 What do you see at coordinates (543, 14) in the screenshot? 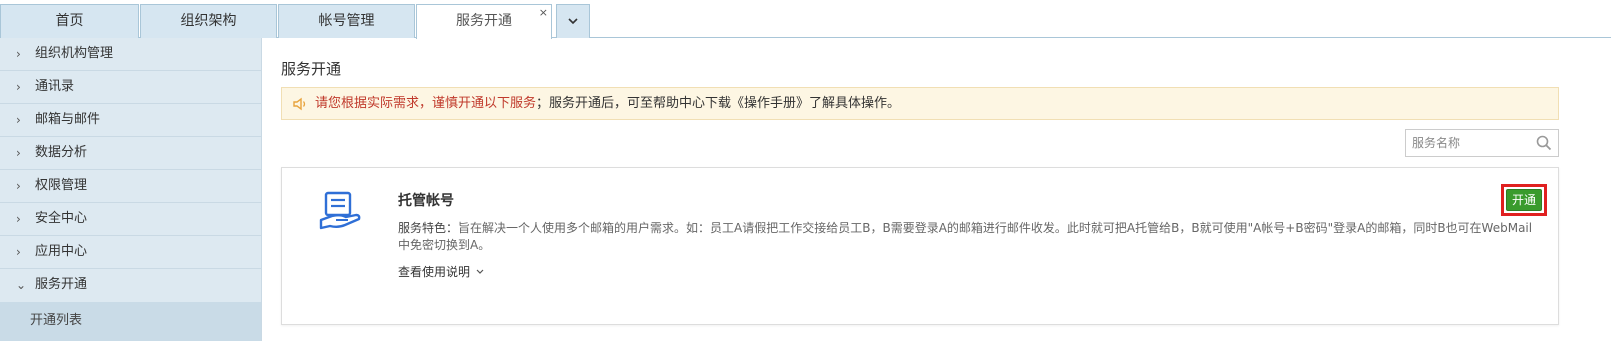
I see `close-icon: ×` at bounding box center [543, 14].